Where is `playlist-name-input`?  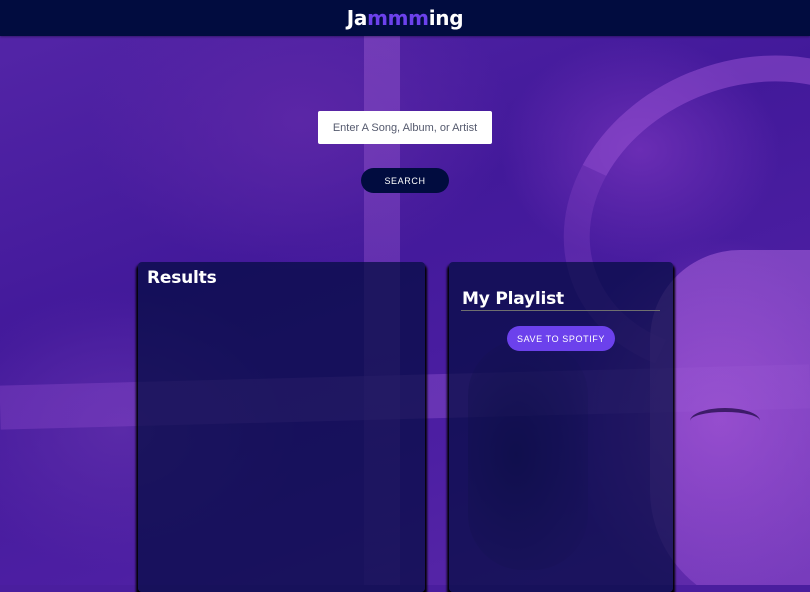 playlist-name-input is located at coordinates (560, 300).